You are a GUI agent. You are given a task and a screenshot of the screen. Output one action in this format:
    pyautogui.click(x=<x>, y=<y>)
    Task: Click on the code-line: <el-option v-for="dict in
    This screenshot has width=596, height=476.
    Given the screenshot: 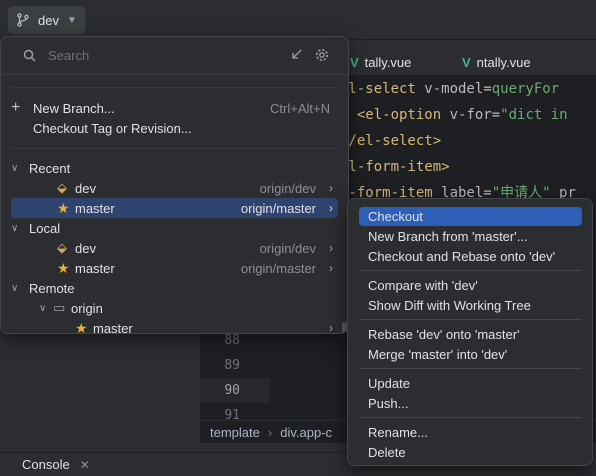 What is the action you would take?
    pyautogui.click(x=468, y=115)
    